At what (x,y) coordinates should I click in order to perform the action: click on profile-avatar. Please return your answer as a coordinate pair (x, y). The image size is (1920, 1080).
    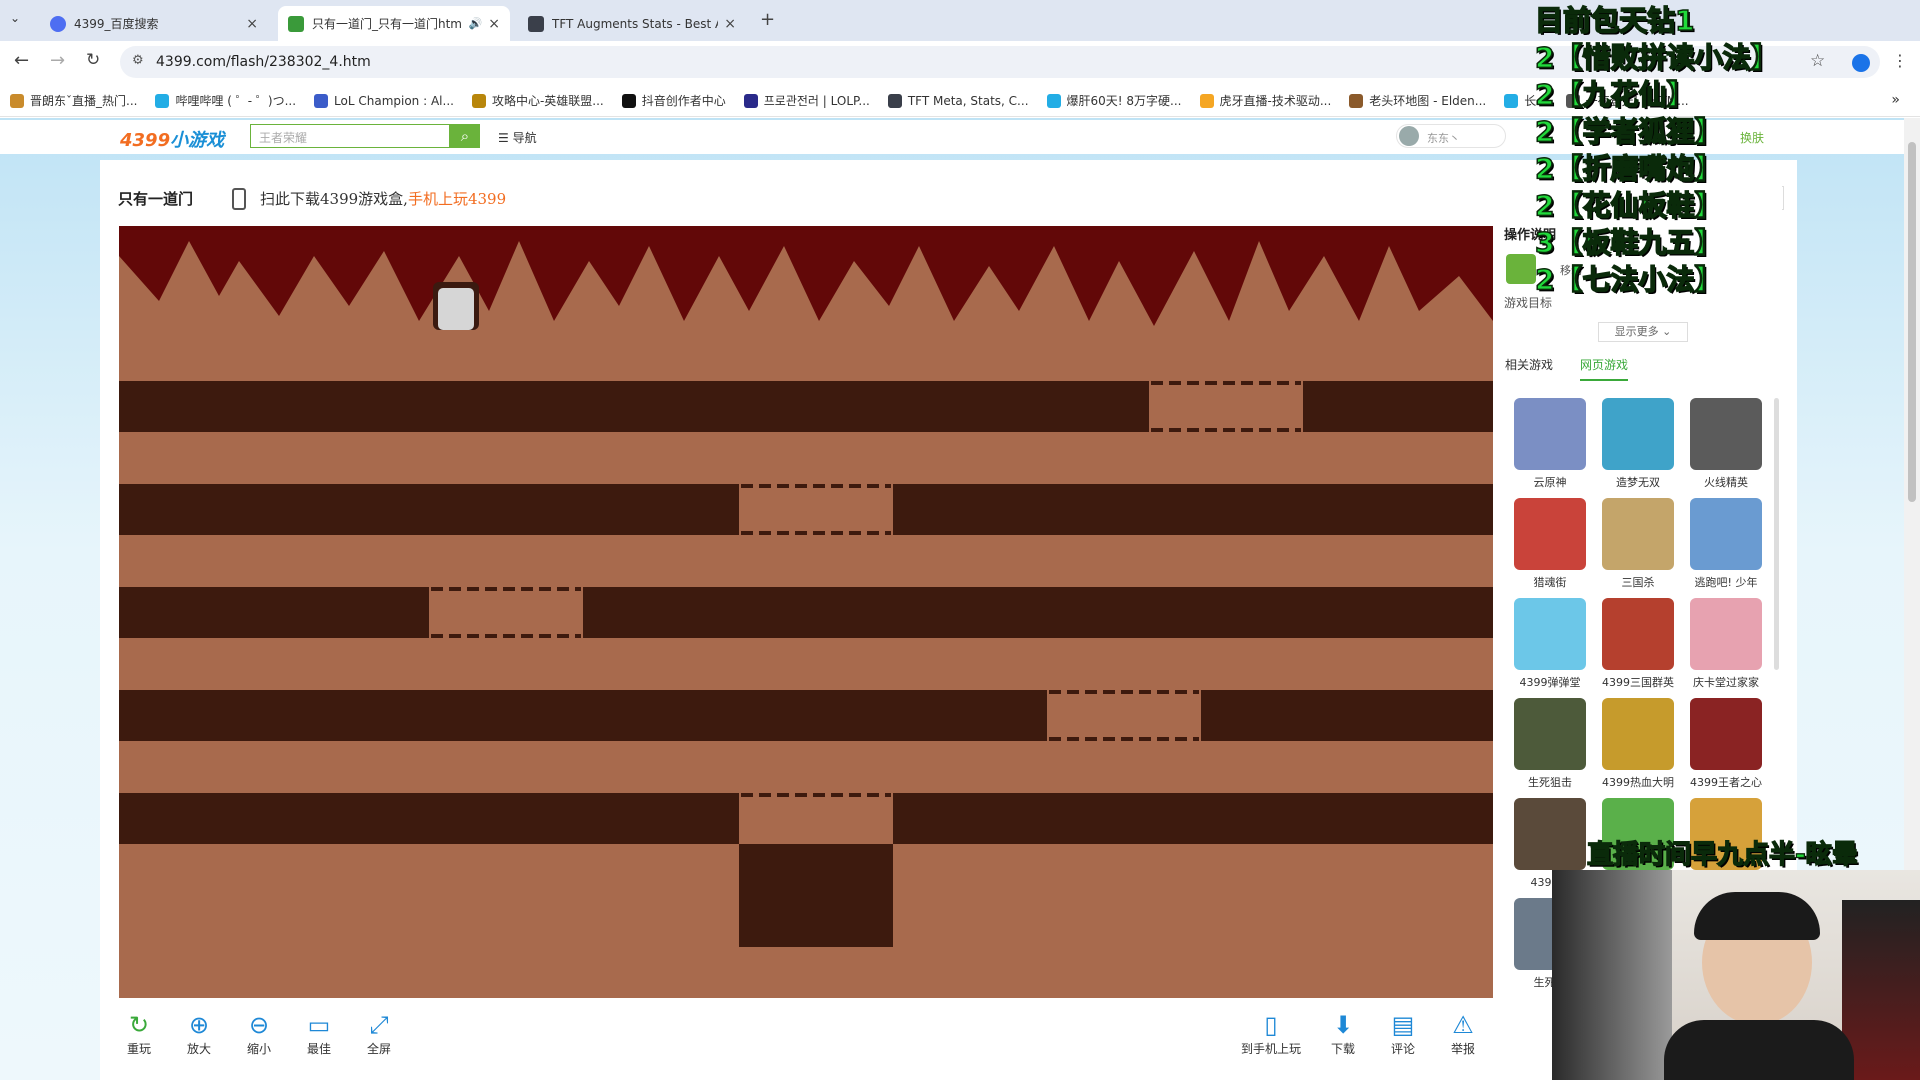
    Looking at the image, I should click on (1861, 63).